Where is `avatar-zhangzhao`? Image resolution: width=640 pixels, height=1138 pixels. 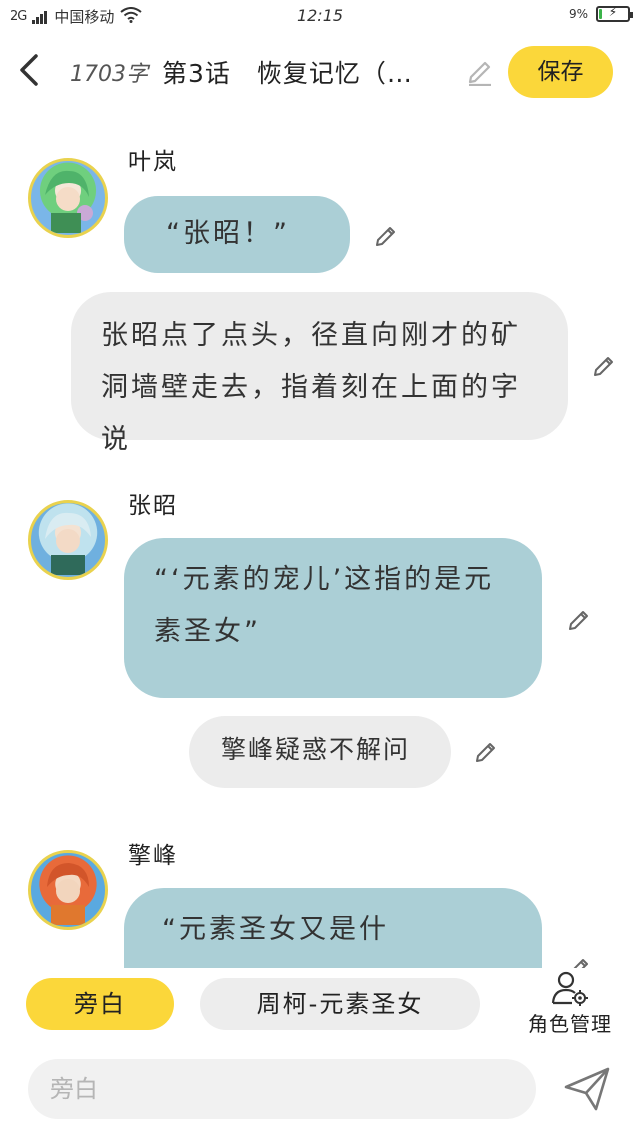
avatar-zhangzhao is located at coordinates (68, 540).